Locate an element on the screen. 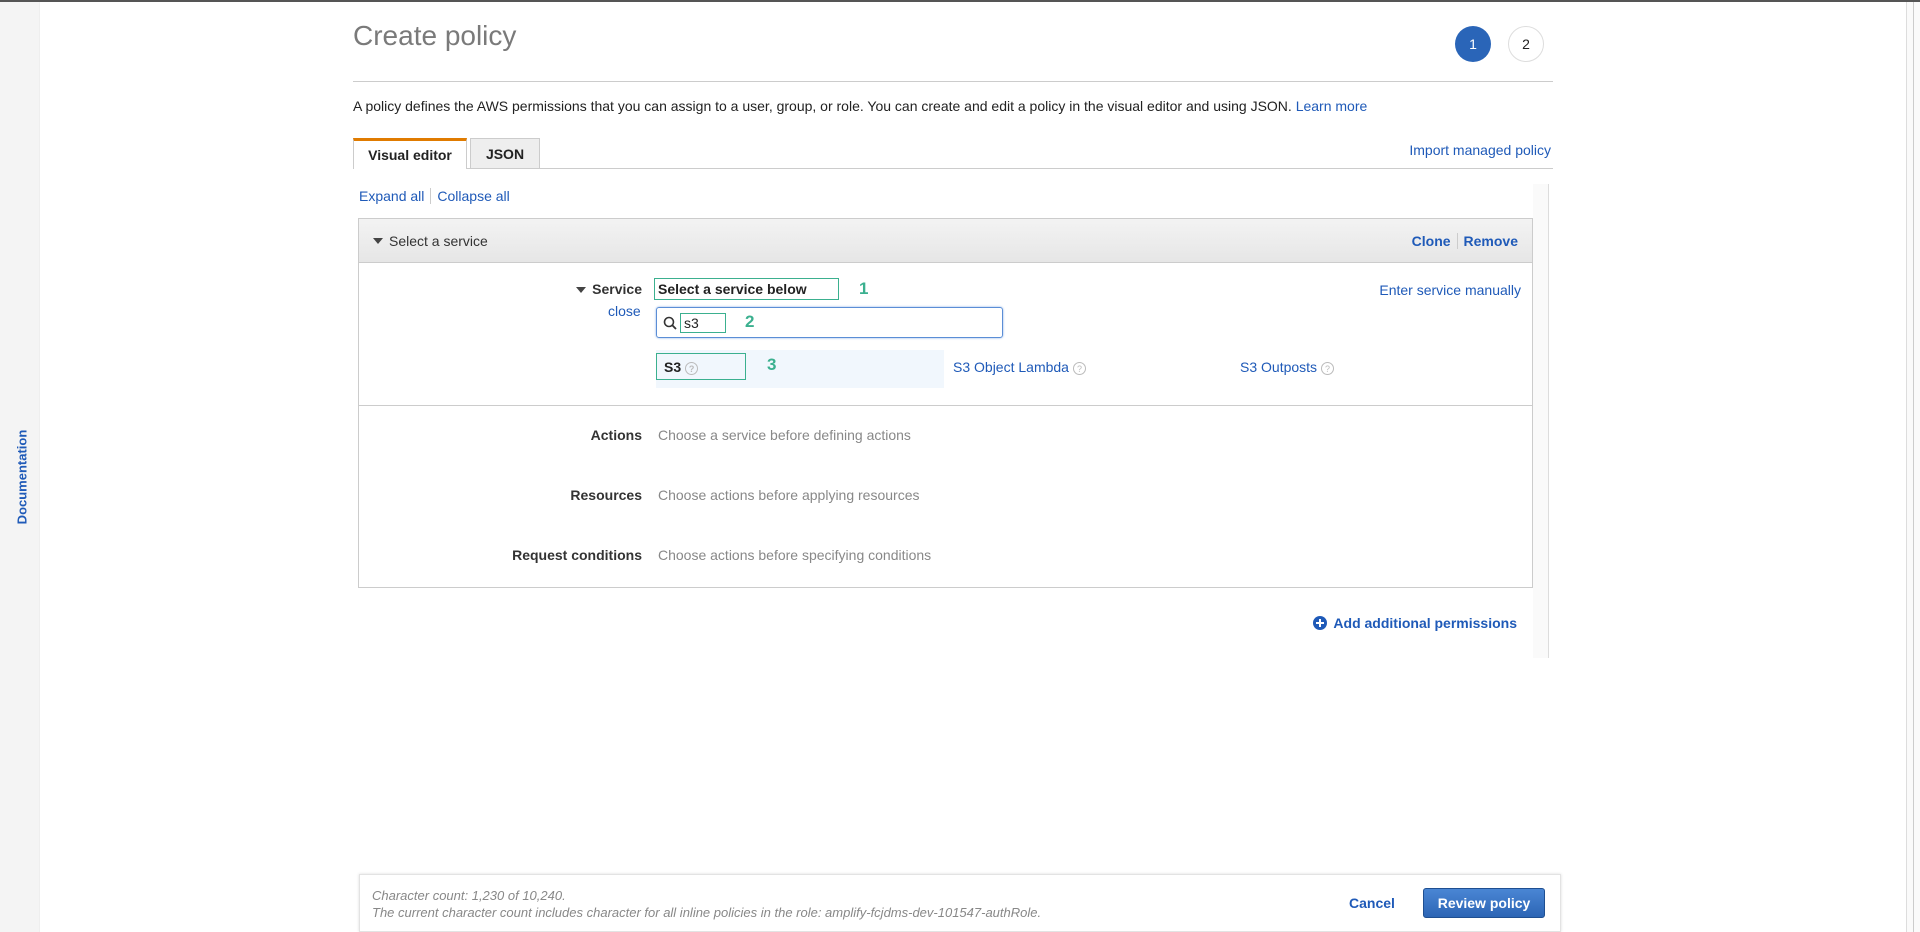 The height and width of the screenshot is (932, 1920). collapse-triangle-icon is located at coordinates (378, 240).